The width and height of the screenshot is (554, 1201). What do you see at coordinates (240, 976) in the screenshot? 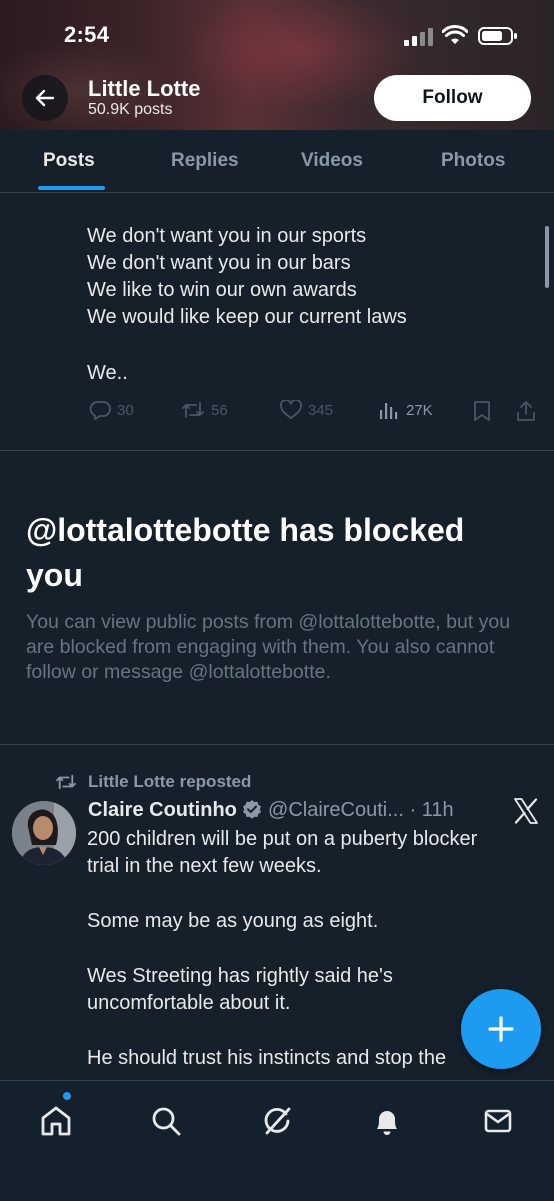
I see `tweet-text-line: Wes Streeting has rightly said he's` at bounding box center [240, 976].